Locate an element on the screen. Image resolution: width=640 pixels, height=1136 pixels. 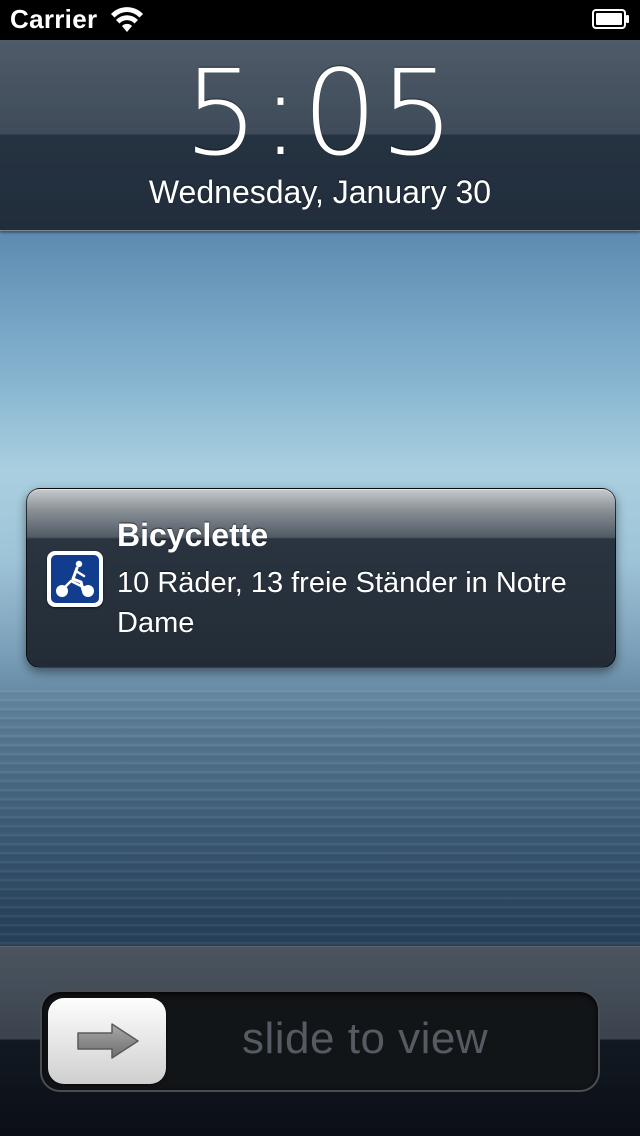
clock-time: 5:05 is located at coordinates (320, 113).